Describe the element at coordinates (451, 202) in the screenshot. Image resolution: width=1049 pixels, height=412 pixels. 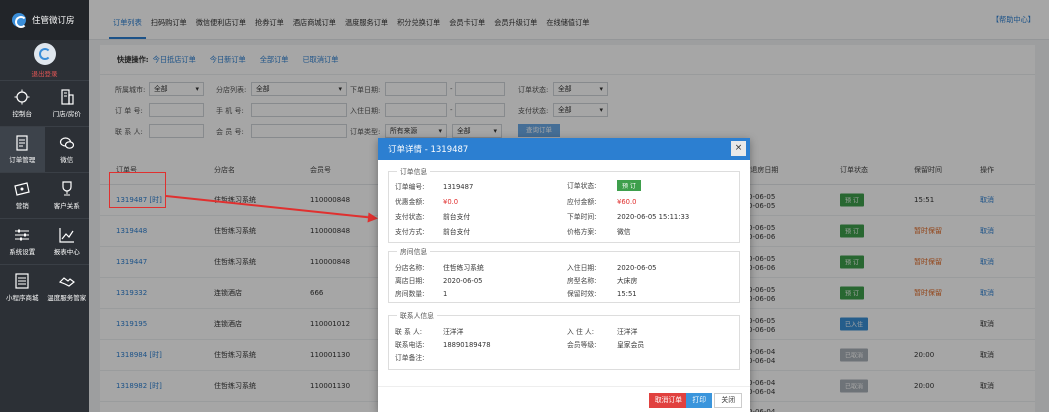
I see `field-value: ¥0.0` at that location.